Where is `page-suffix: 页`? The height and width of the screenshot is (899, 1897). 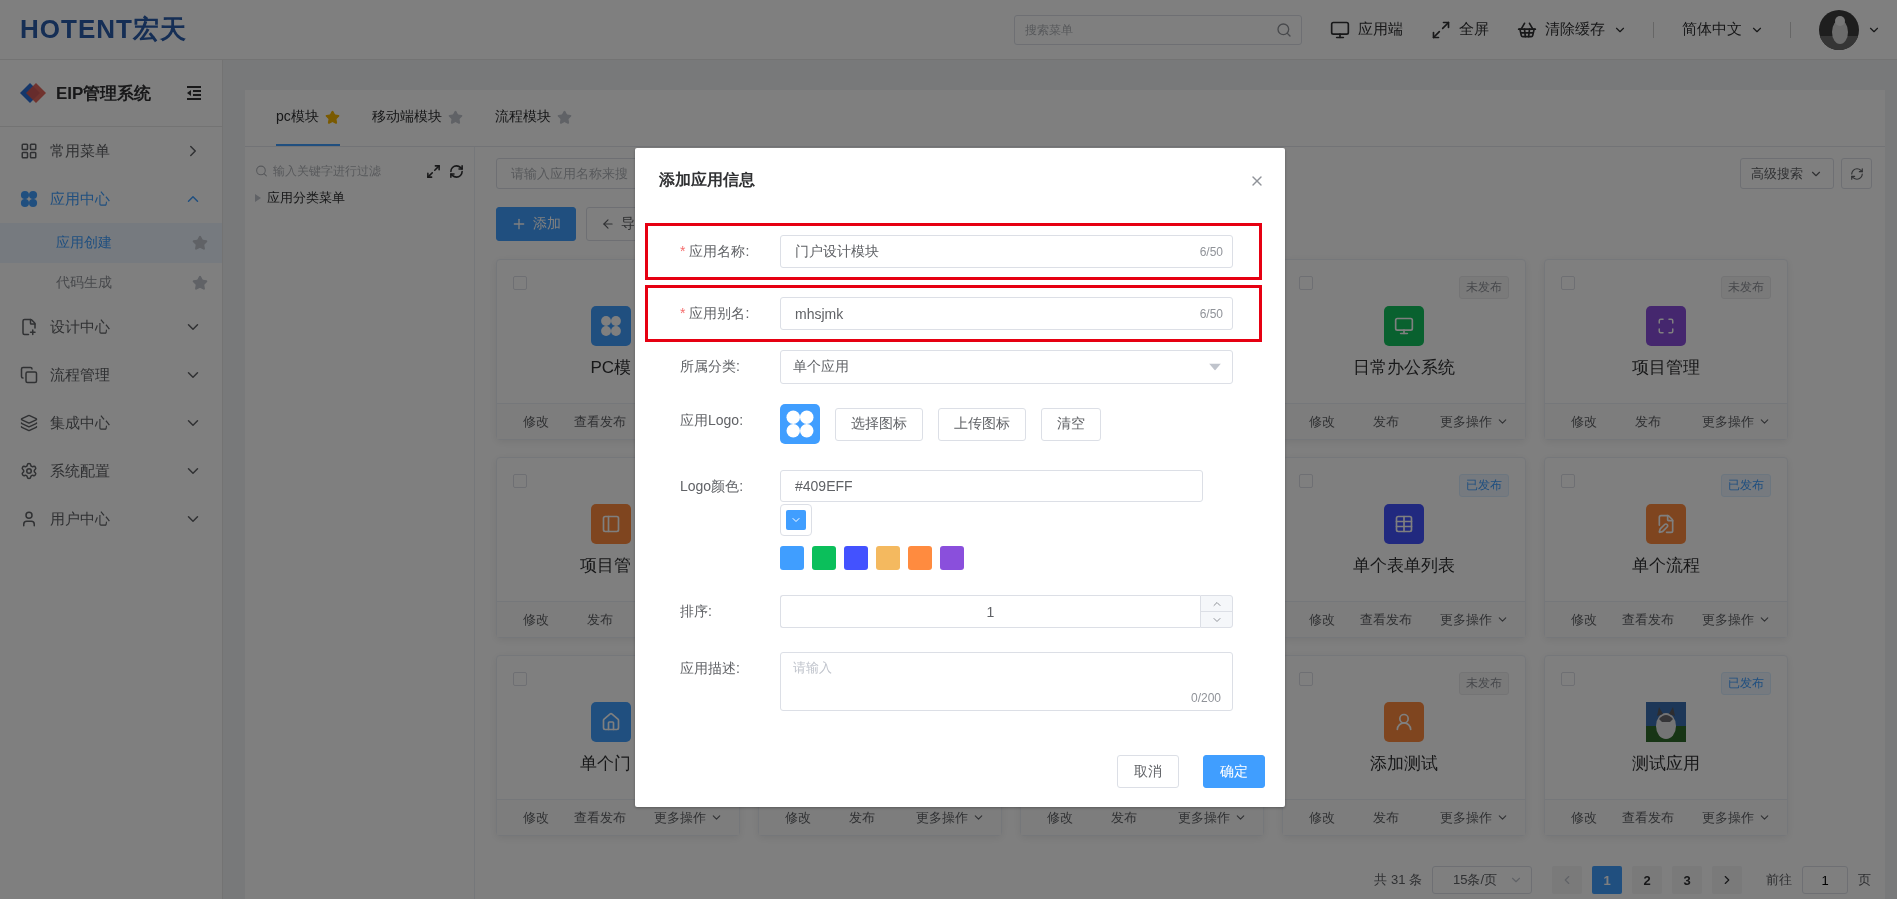 page-suffix: 页 is located at coordinates (1864, 880).